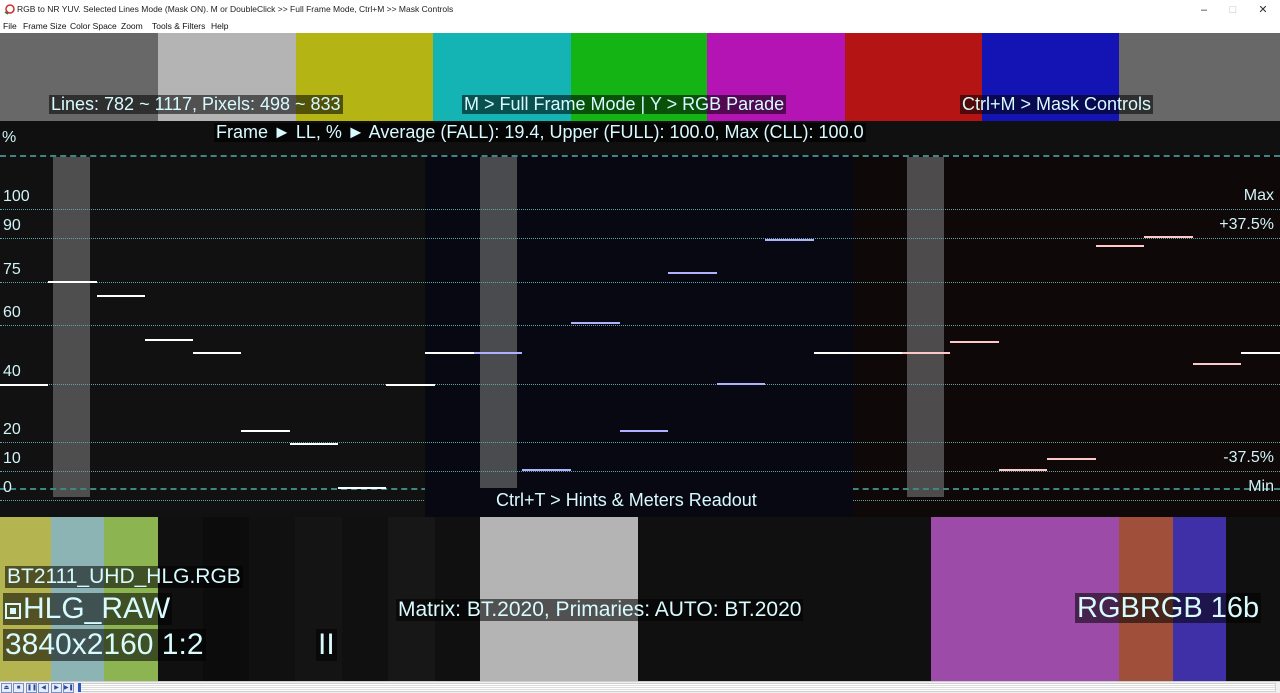 The image size is (1280, 693). I want to click on y-tick-label: 100, so click(16, 196).